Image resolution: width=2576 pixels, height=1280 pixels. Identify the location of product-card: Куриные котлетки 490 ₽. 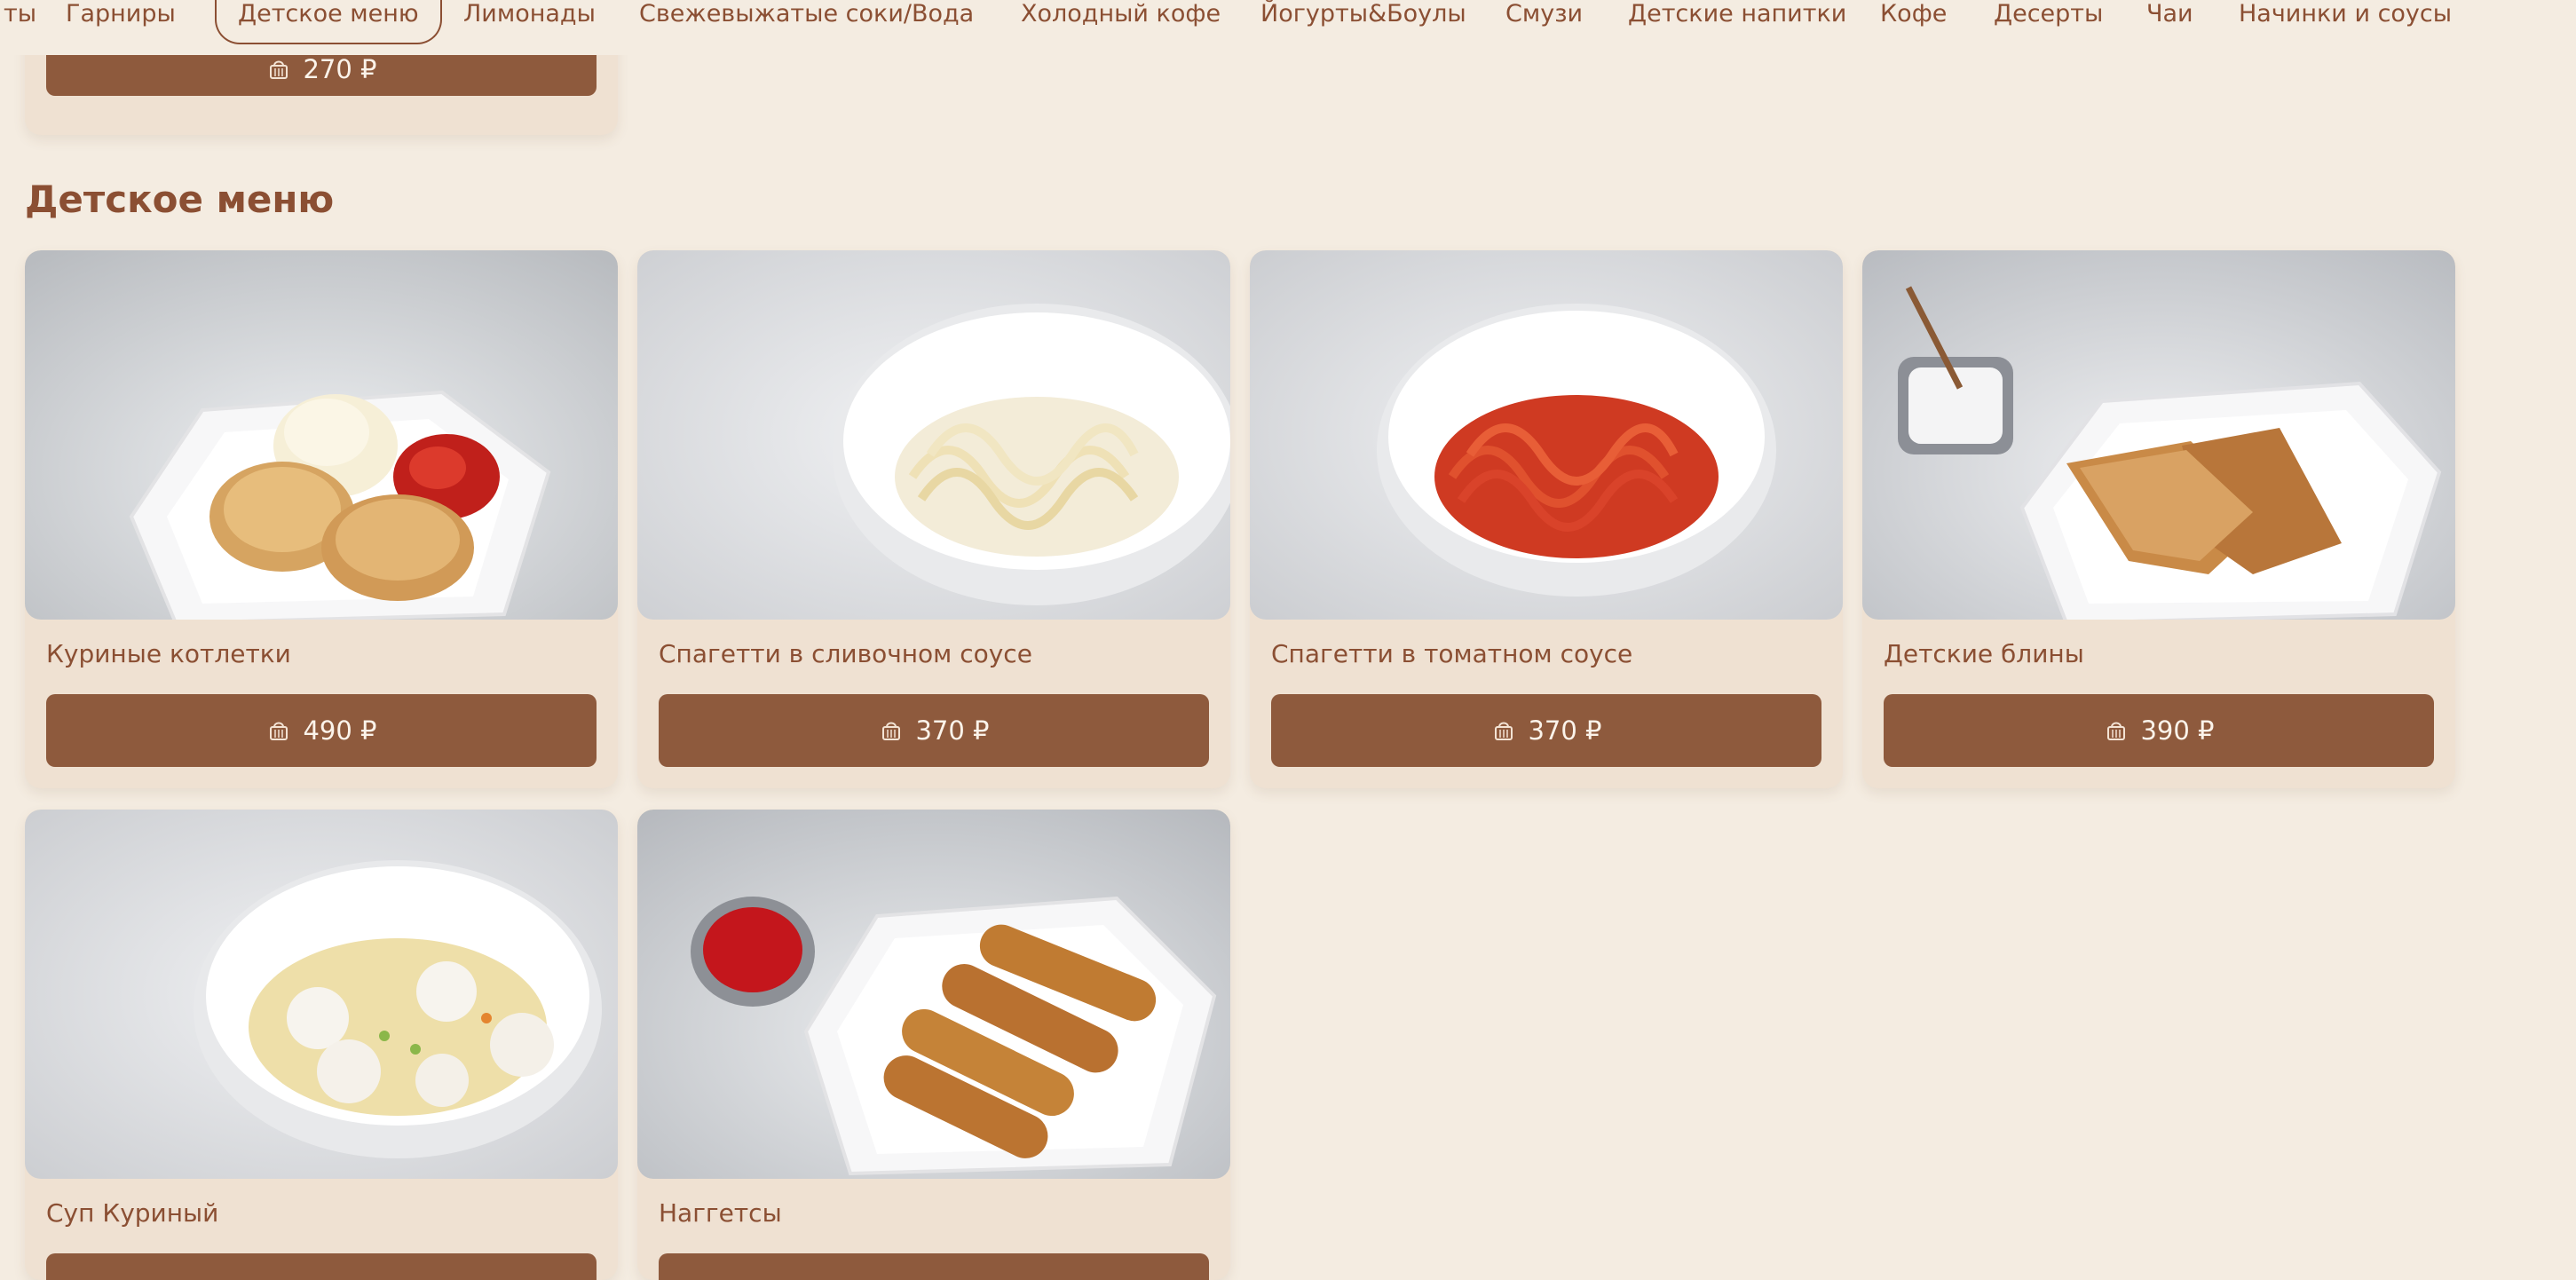
(321, 519).